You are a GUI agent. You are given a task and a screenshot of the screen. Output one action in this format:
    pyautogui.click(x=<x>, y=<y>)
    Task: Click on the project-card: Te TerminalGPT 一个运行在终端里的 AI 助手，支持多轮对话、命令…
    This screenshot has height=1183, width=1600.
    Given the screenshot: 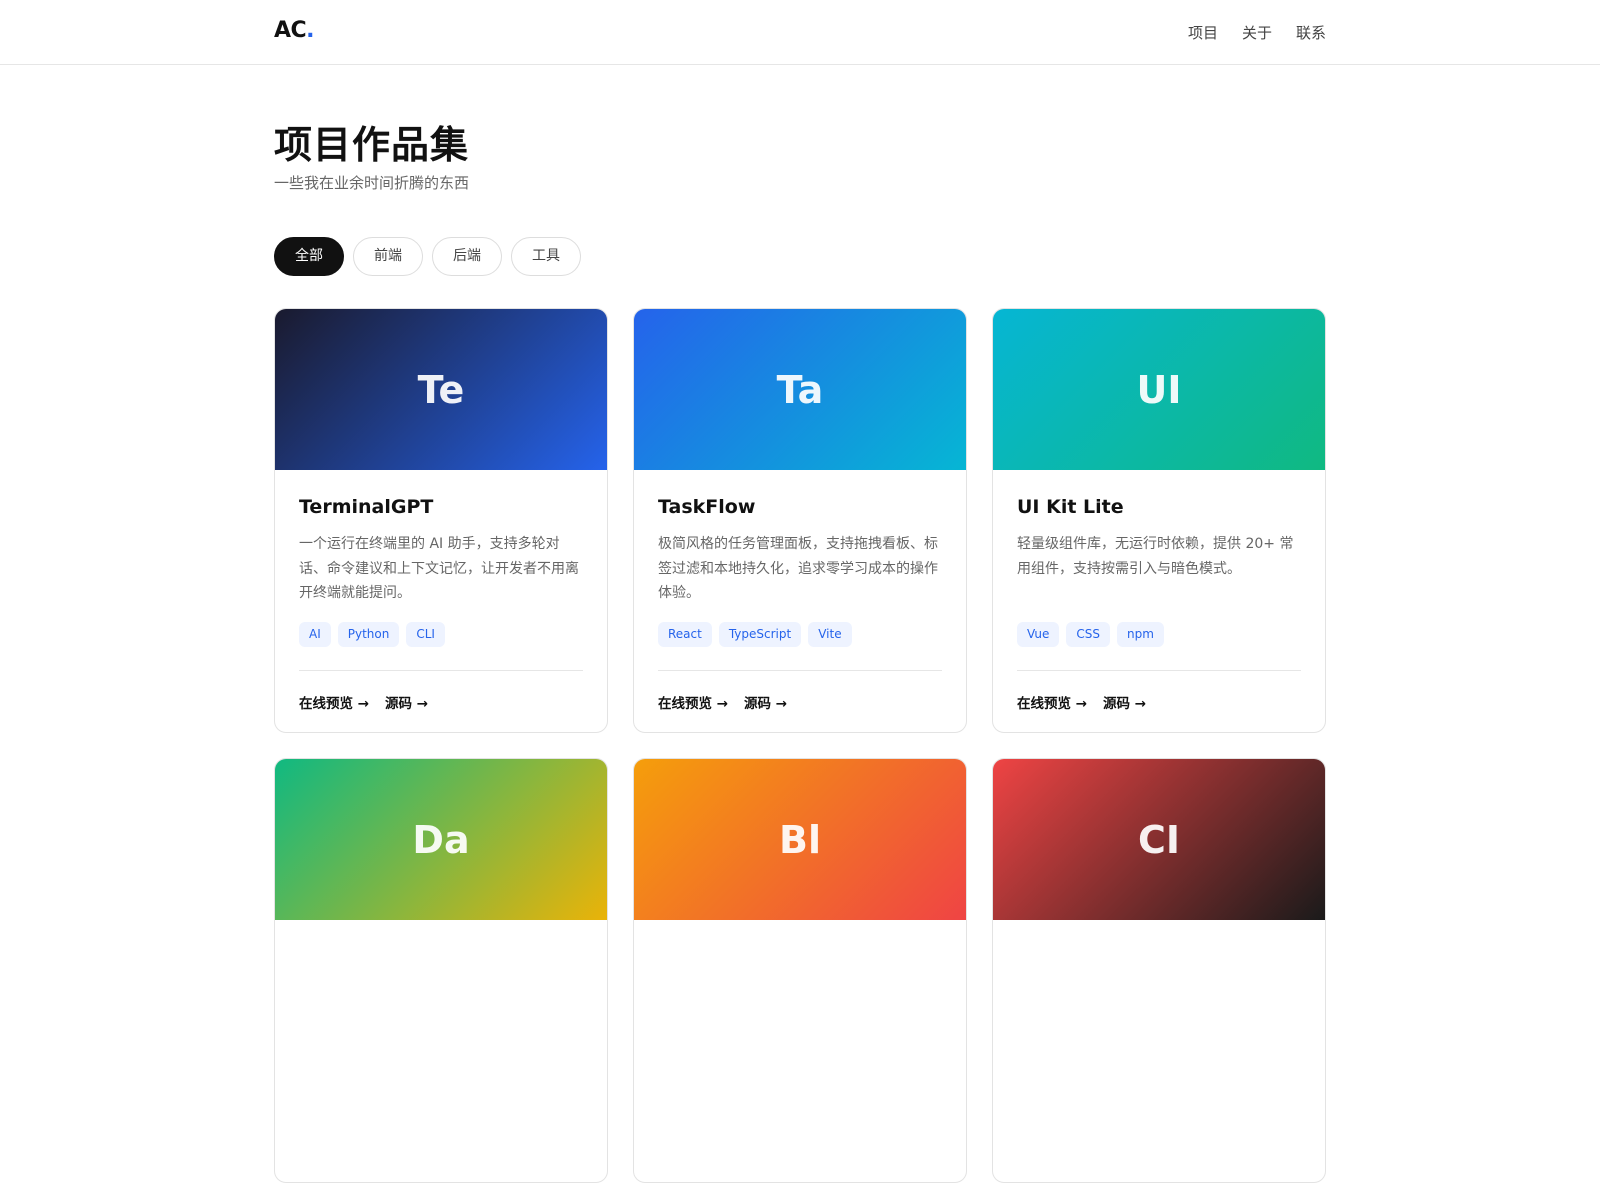 What is the action you would take?
    pyautogui.click(x=441, y=520)
    